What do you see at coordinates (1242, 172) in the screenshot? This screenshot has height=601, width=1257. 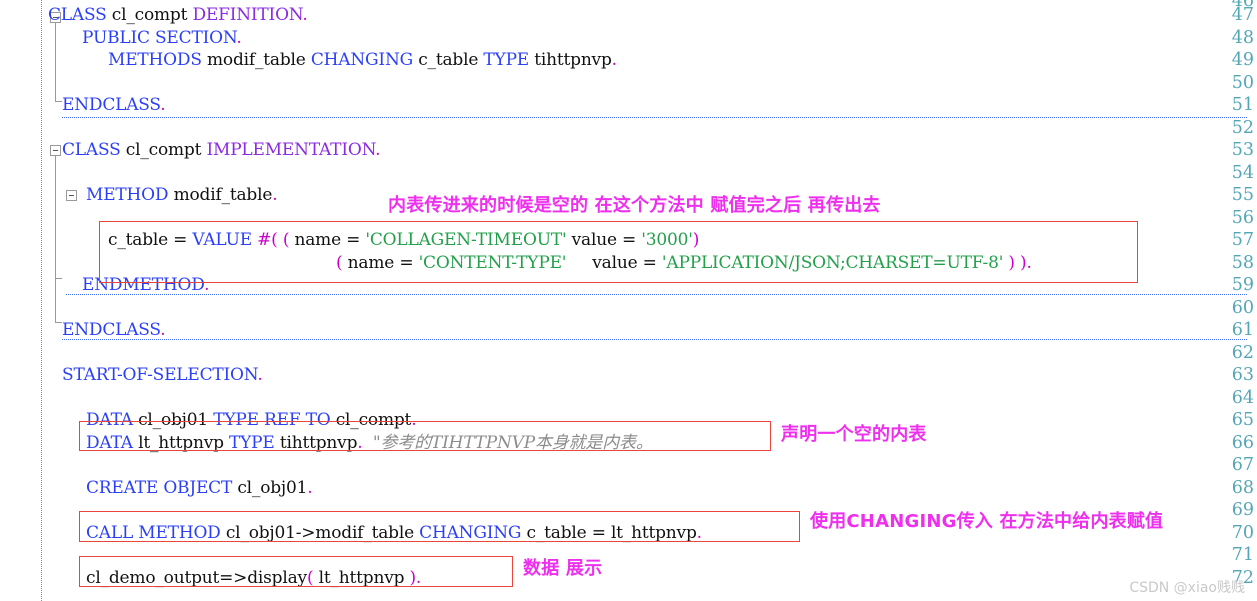 I see `line-number: 54` at bounding box center [1242, 172].